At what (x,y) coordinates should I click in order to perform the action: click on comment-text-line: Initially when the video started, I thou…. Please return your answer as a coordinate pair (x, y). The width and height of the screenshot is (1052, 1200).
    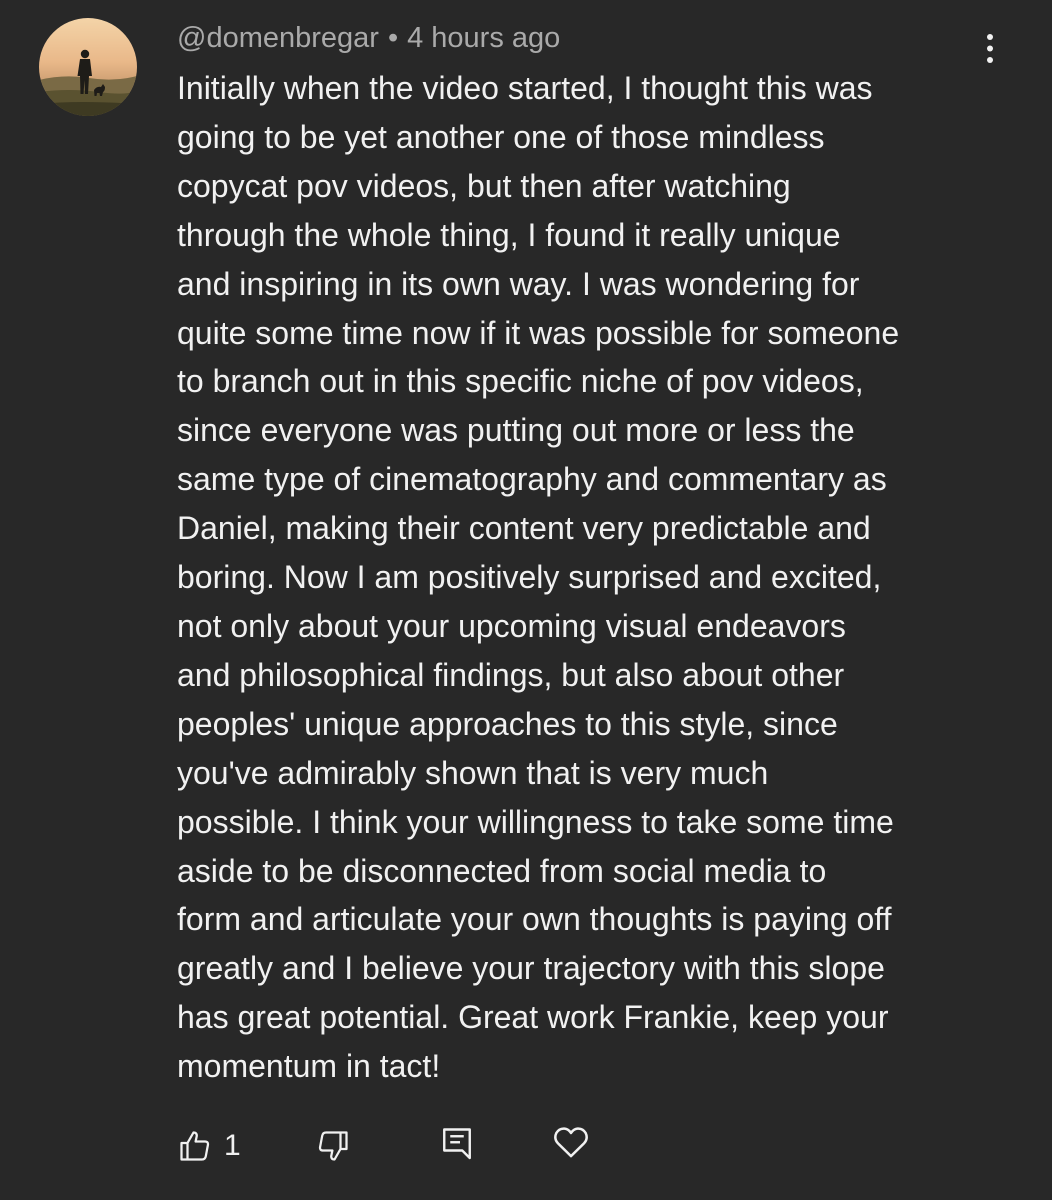
    Looking at the image, I should click on (525, 88).